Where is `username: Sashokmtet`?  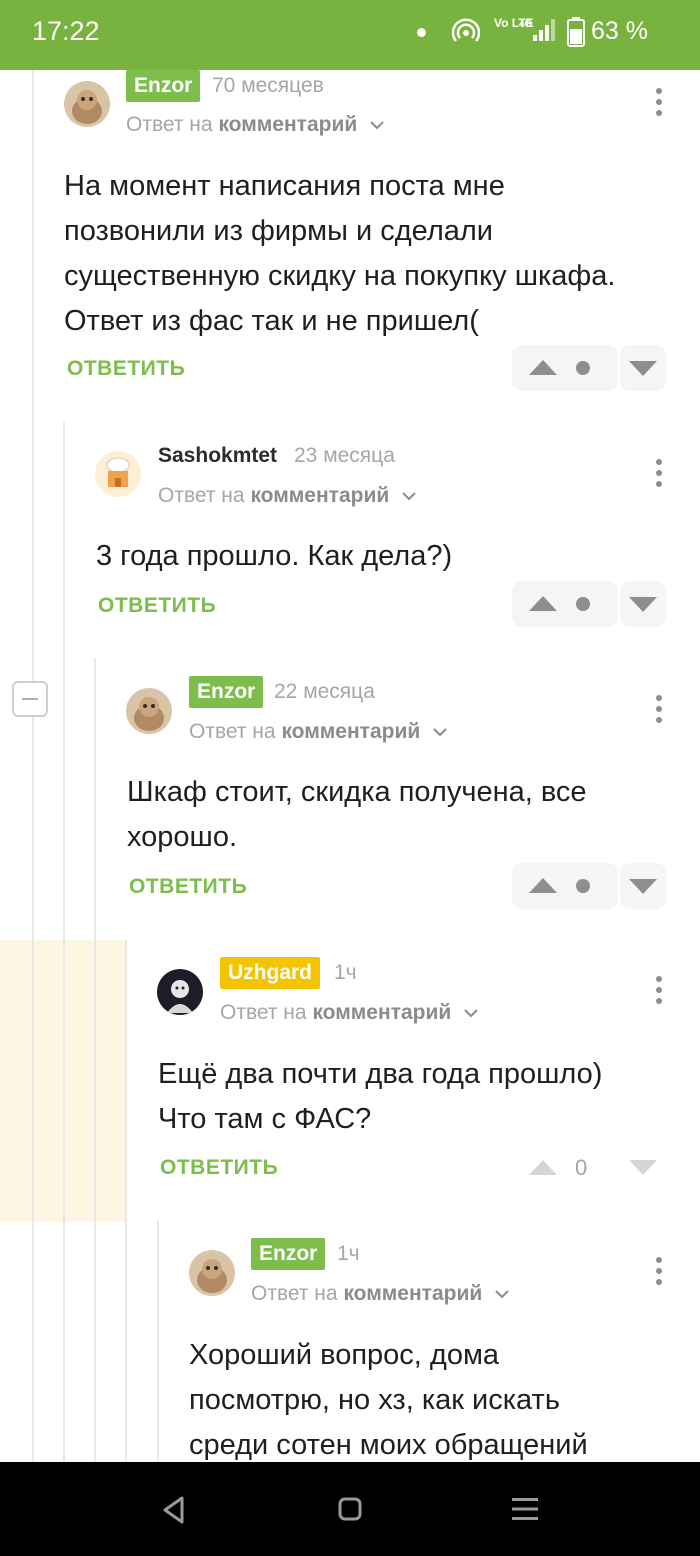
username: Sashokmtet is located at coordinates (217, 456).